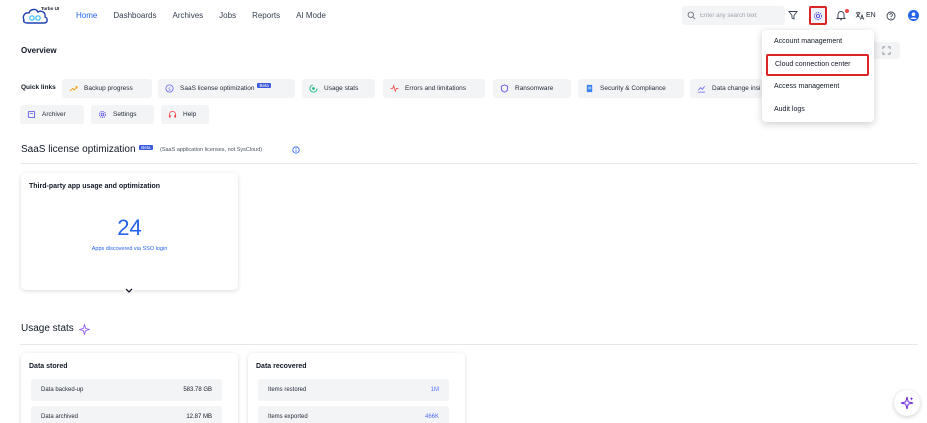  Describe the element at coordinates (313, 88) in the screenshot. I see `usage-icon` at that location.